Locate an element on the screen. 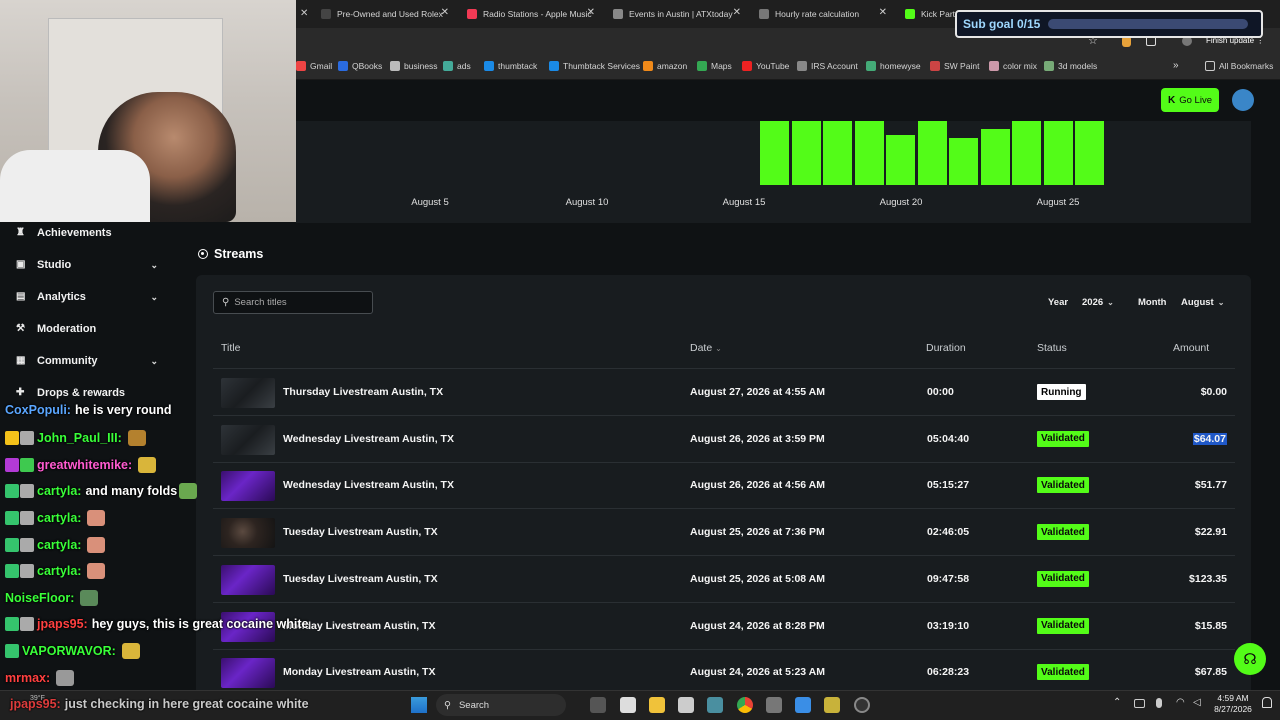 The width and height of the screenshot is (1280, 720). browser-tab: Kick Partner is located at coordinates (930, 14).